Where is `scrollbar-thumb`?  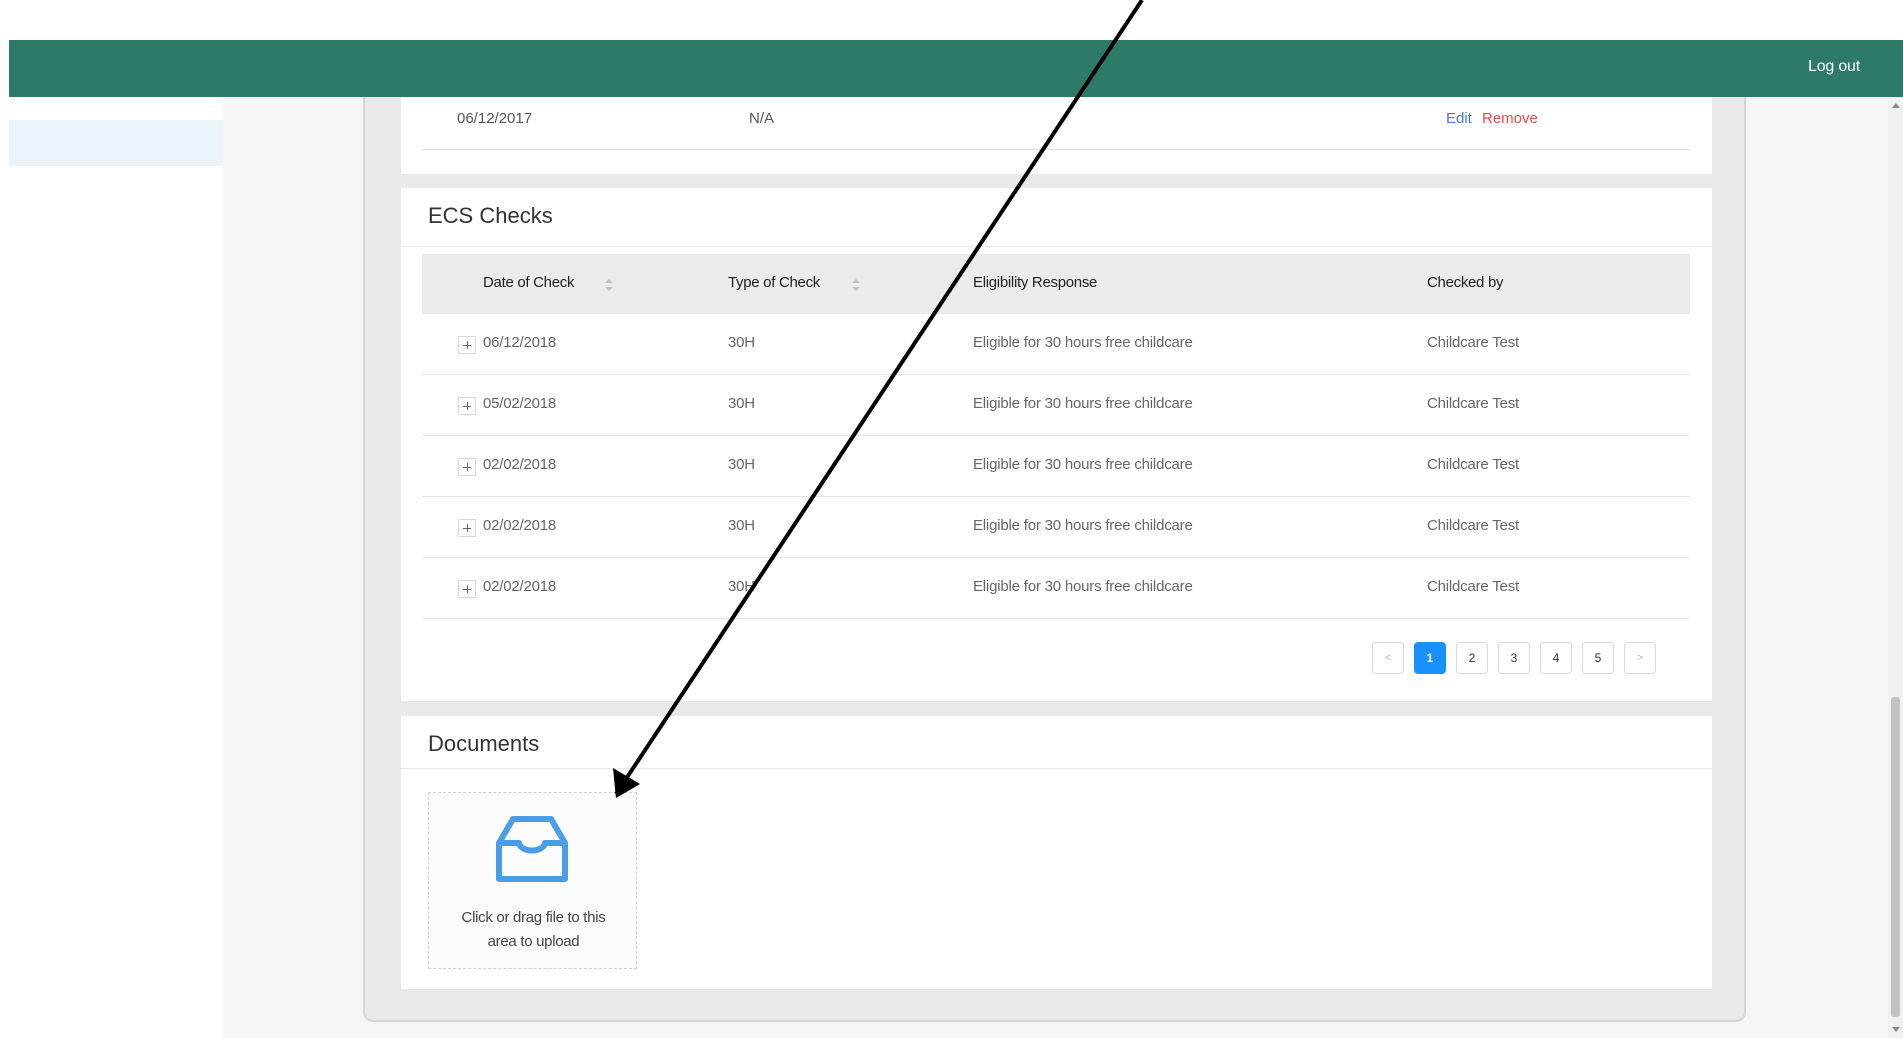 scrollbar-thumb is located at coordinates (1895, 857).